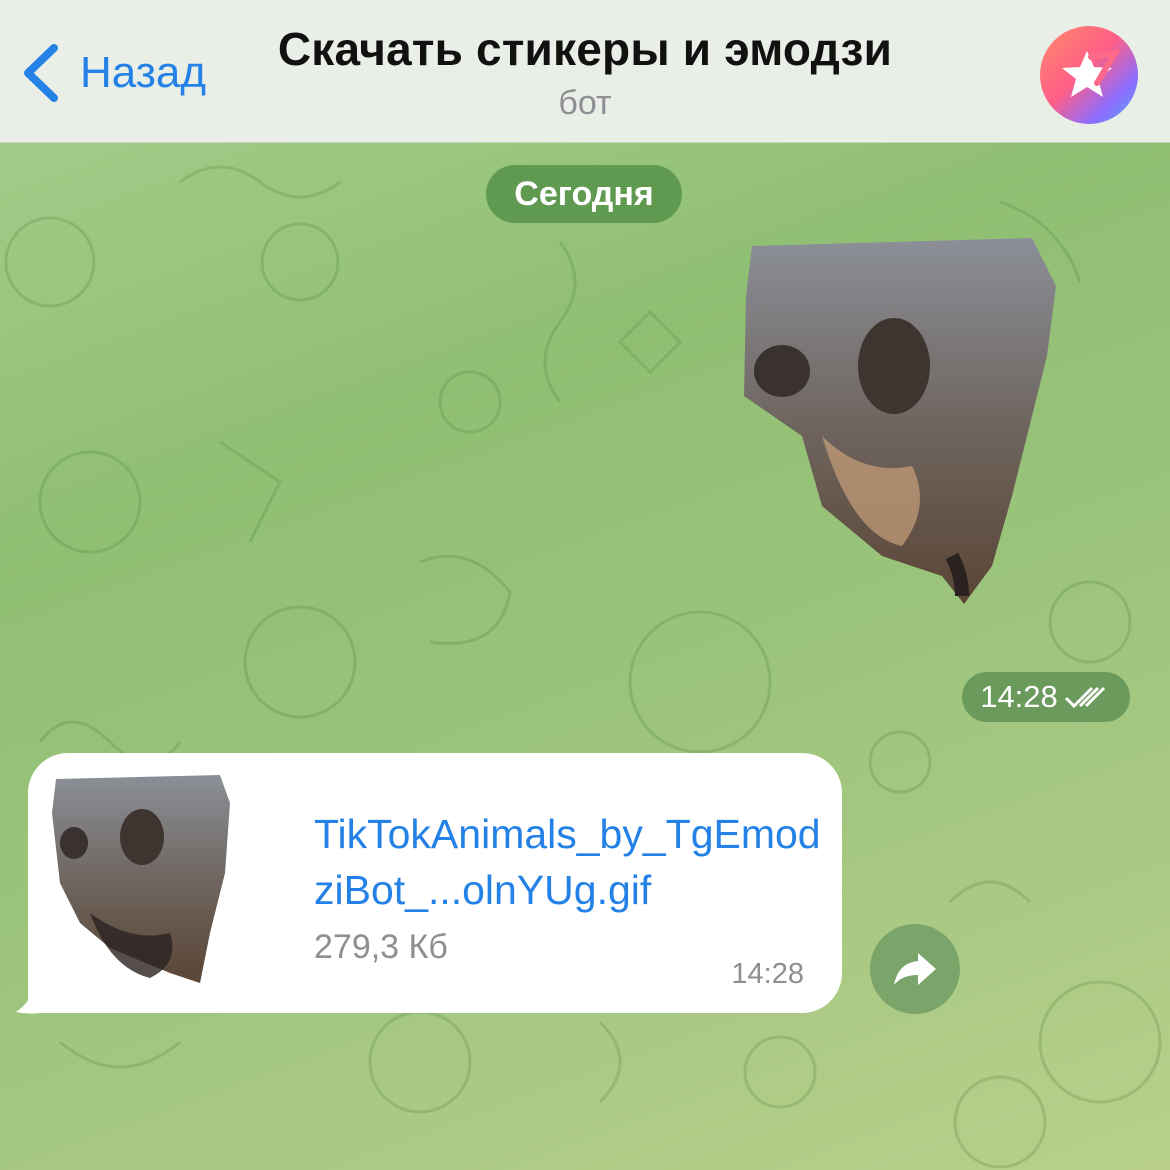 Image resolution: width=1170 pixels, height=1170 pixels. What do you see at coordinates (1091, 72) in the screenshot?
I see `star-logo-icon` at bounding box center [1091, 72].